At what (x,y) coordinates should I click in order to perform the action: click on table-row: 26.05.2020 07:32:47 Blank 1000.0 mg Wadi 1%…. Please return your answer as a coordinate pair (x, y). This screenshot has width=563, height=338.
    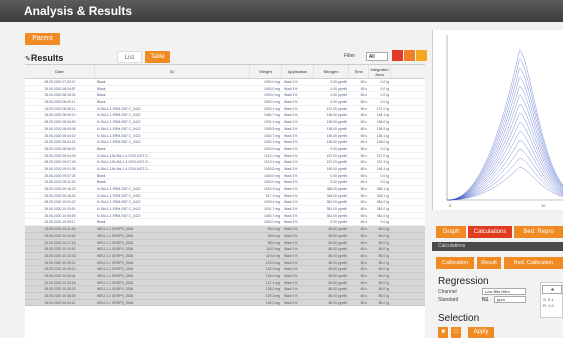
    Looking at the image, I should click on (225, 82).